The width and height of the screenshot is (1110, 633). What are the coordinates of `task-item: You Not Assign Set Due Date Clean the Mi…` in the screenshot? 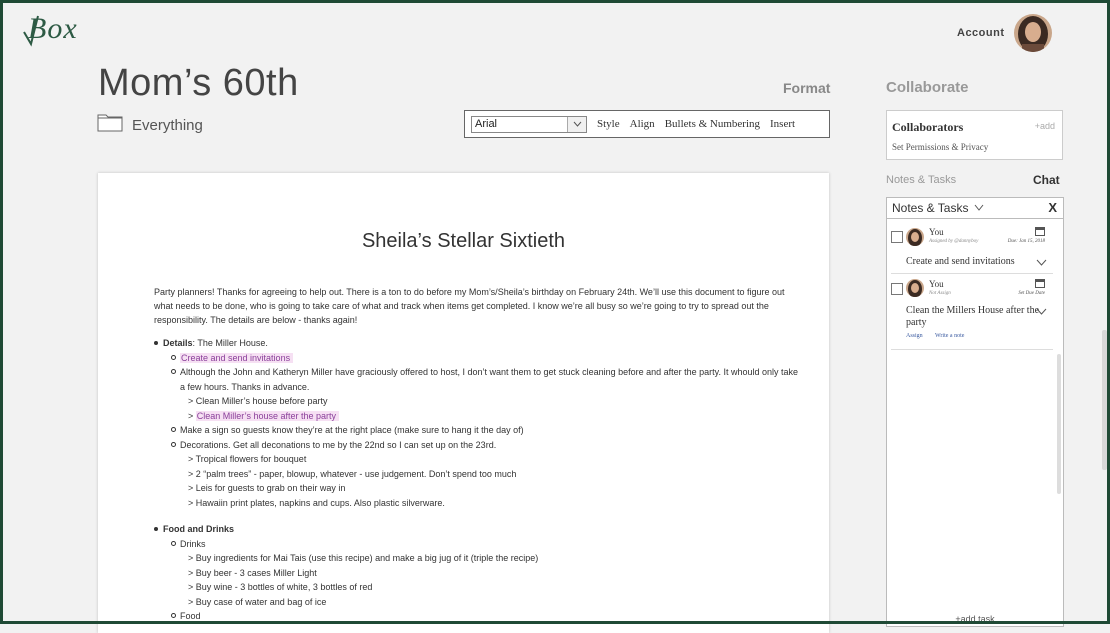 It's located at (970, 311).